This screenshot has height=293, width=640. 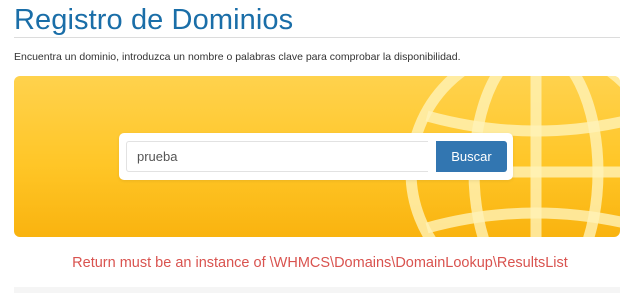 I want to click on domain-search-input, so click(x=277, y=156).